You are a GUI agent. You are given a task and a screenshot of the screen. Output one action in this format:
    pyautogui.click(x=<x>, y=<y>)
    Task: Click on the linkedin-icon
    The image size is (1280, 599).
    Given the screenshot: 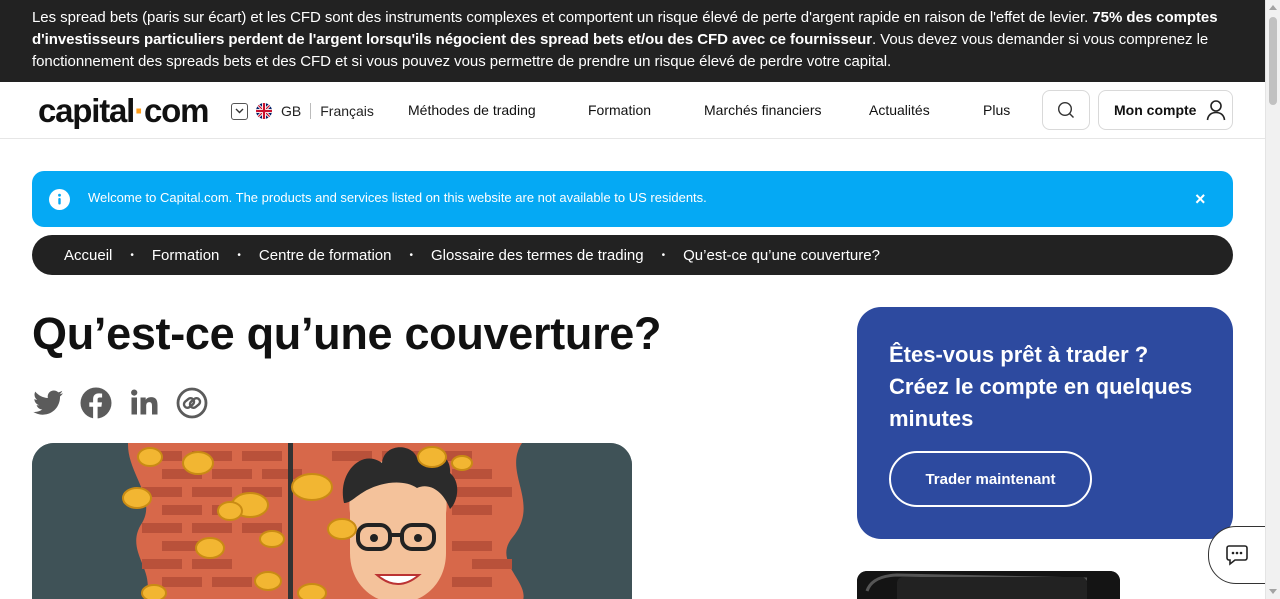 What is the action you would take?
    pyautogui.click(x=144, y=403)
    